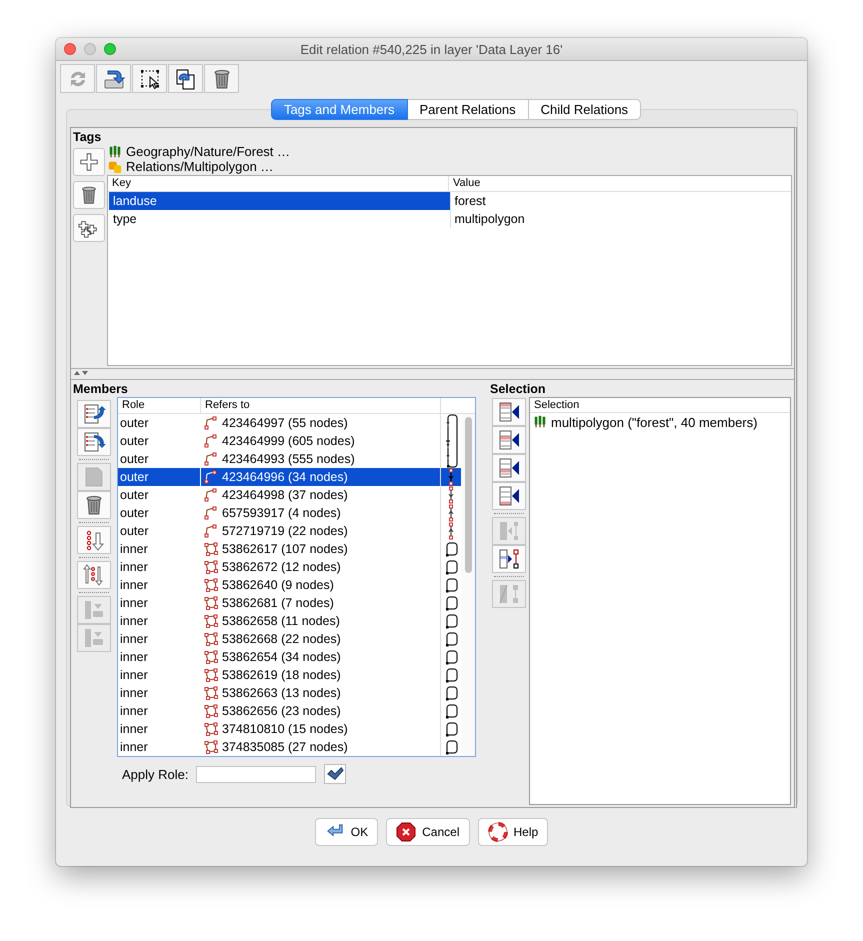  What do you see at coordinates (89, 228) in the screenshot?
I see `paste-tags-button` at bounding box center [89, 228].